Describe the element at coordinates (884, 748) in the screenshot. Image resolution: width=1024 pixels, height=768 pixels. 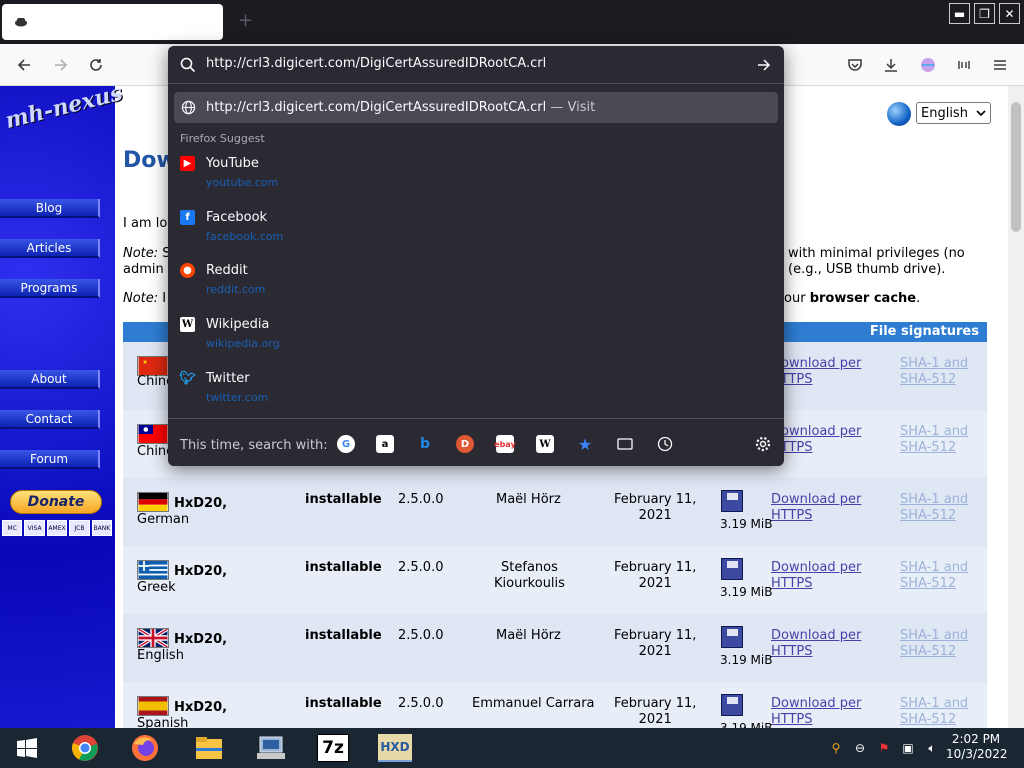
I see `flag-icon: ⚑` at that location.